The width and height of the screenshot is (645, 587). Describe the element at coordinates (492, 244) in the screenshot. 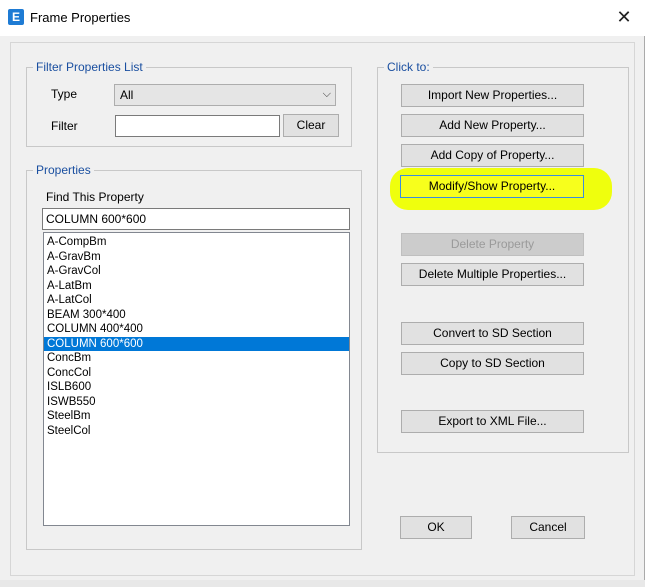

I see `delete-property-button: Delete Property` at that location.